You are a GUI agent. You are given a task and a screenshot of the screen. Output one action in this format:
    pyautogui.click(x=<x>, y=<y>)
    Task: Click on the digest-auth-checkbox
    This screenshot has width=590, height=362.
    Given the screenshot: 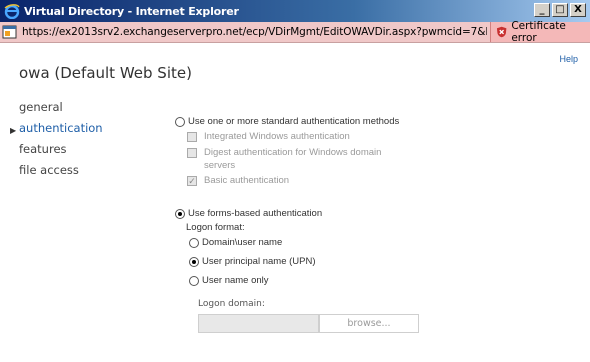 What is the action you would take?
    pyautogui.click(x=192, y=152)
    